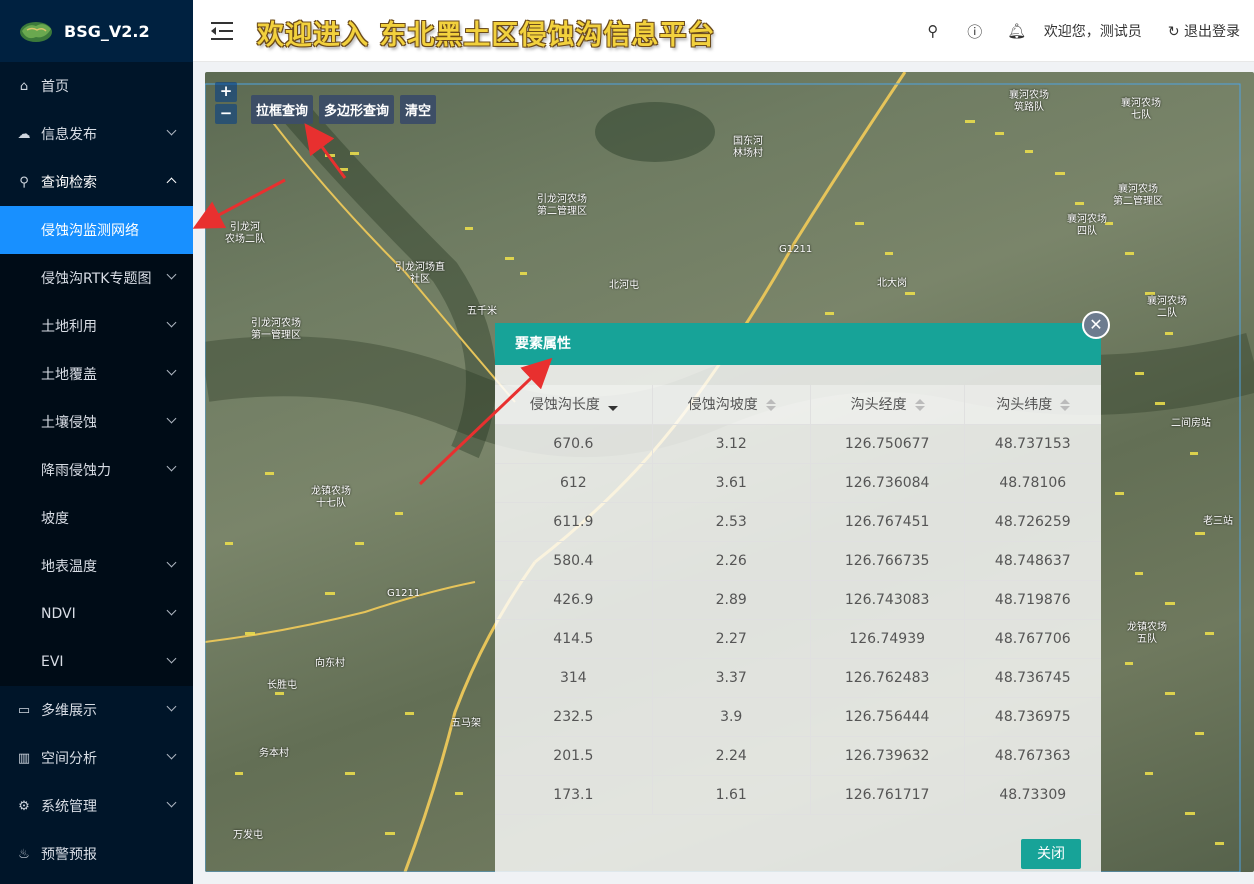  Describe the element at coordinates (798, 444) in the screenshot. I see `table-row: 670.6 3.12 126.750677 48.737153` at that location.